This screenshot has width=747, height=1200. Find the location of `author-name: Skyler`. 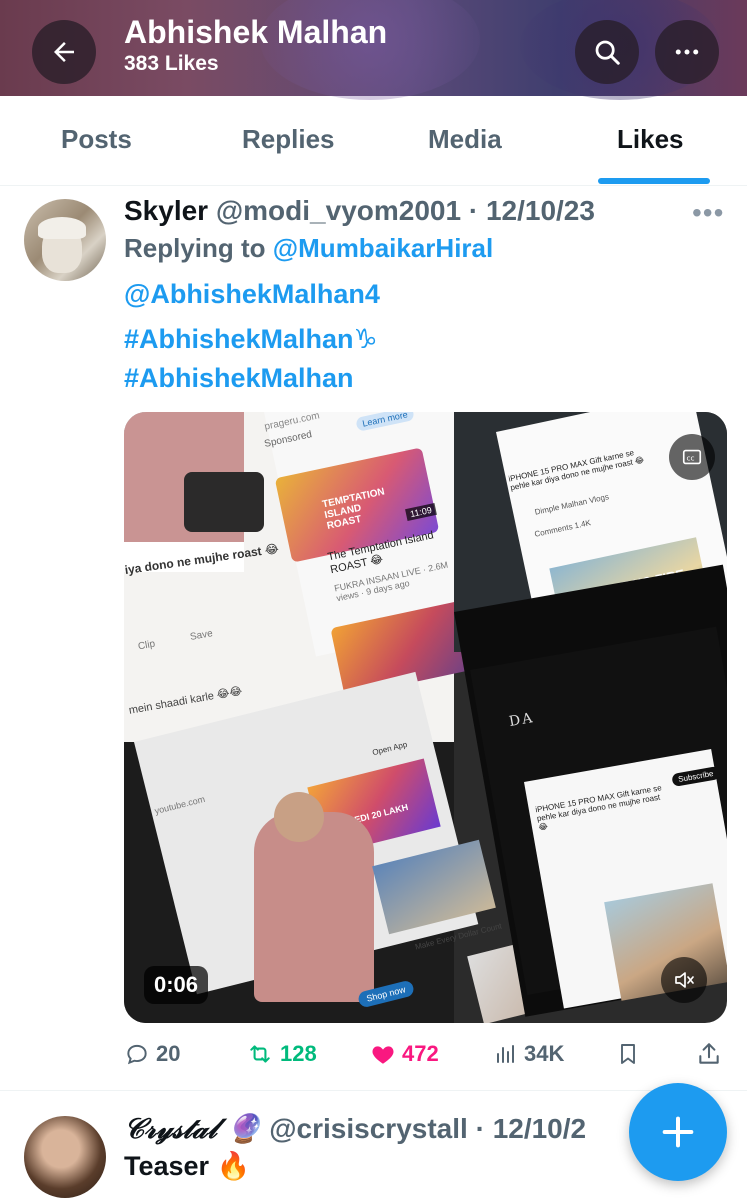

author-name: Skyler is located at coordinates (166, 210).